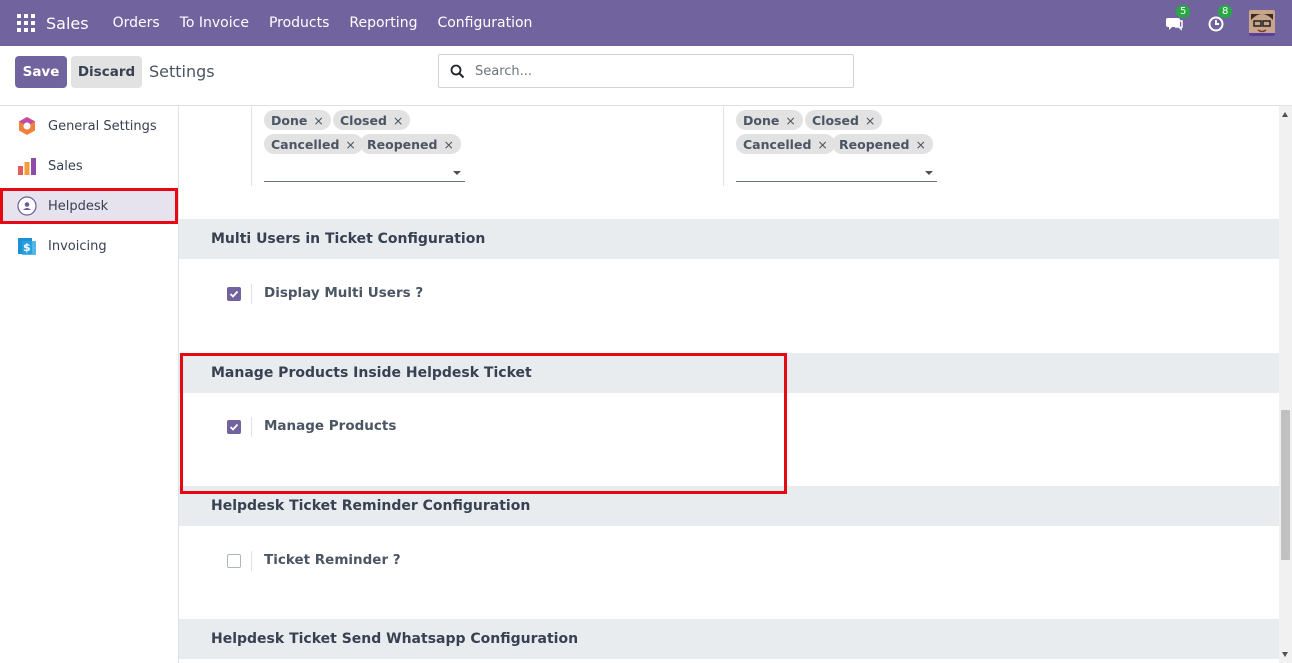 Image resolution: width=1292 pixels, height=663 pixels. What do you see at coordinates (1262, 23) in the screenshot?
I see `user-avatar` at bounding box center [1262, 23].